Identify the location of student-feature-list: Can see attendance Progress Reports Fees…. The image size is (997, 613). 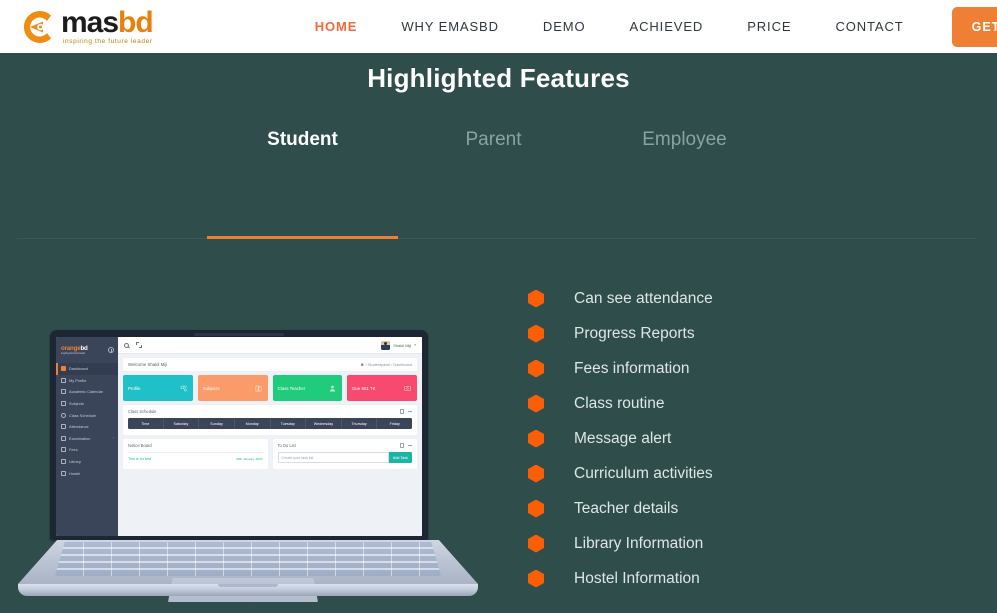
(620, 438).